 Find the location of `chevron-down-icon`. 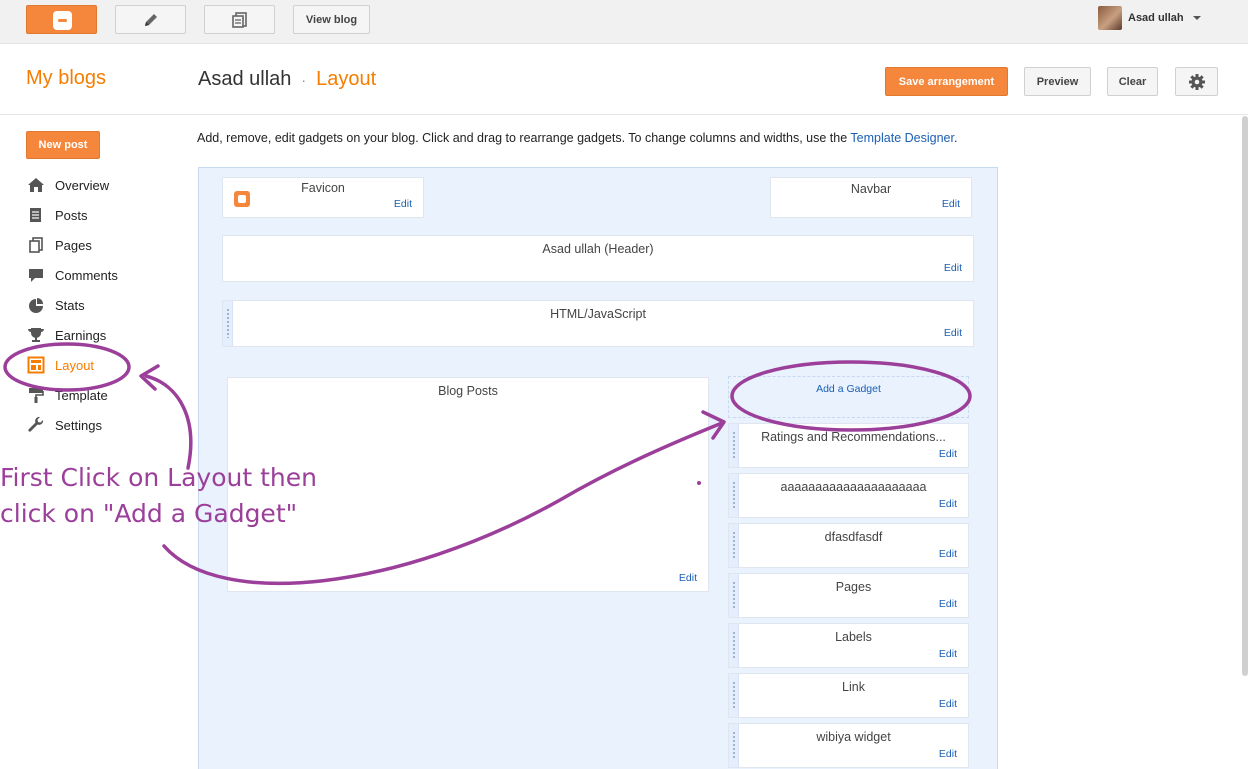

chevron-down-icon is located at coordinates (1196, 18).